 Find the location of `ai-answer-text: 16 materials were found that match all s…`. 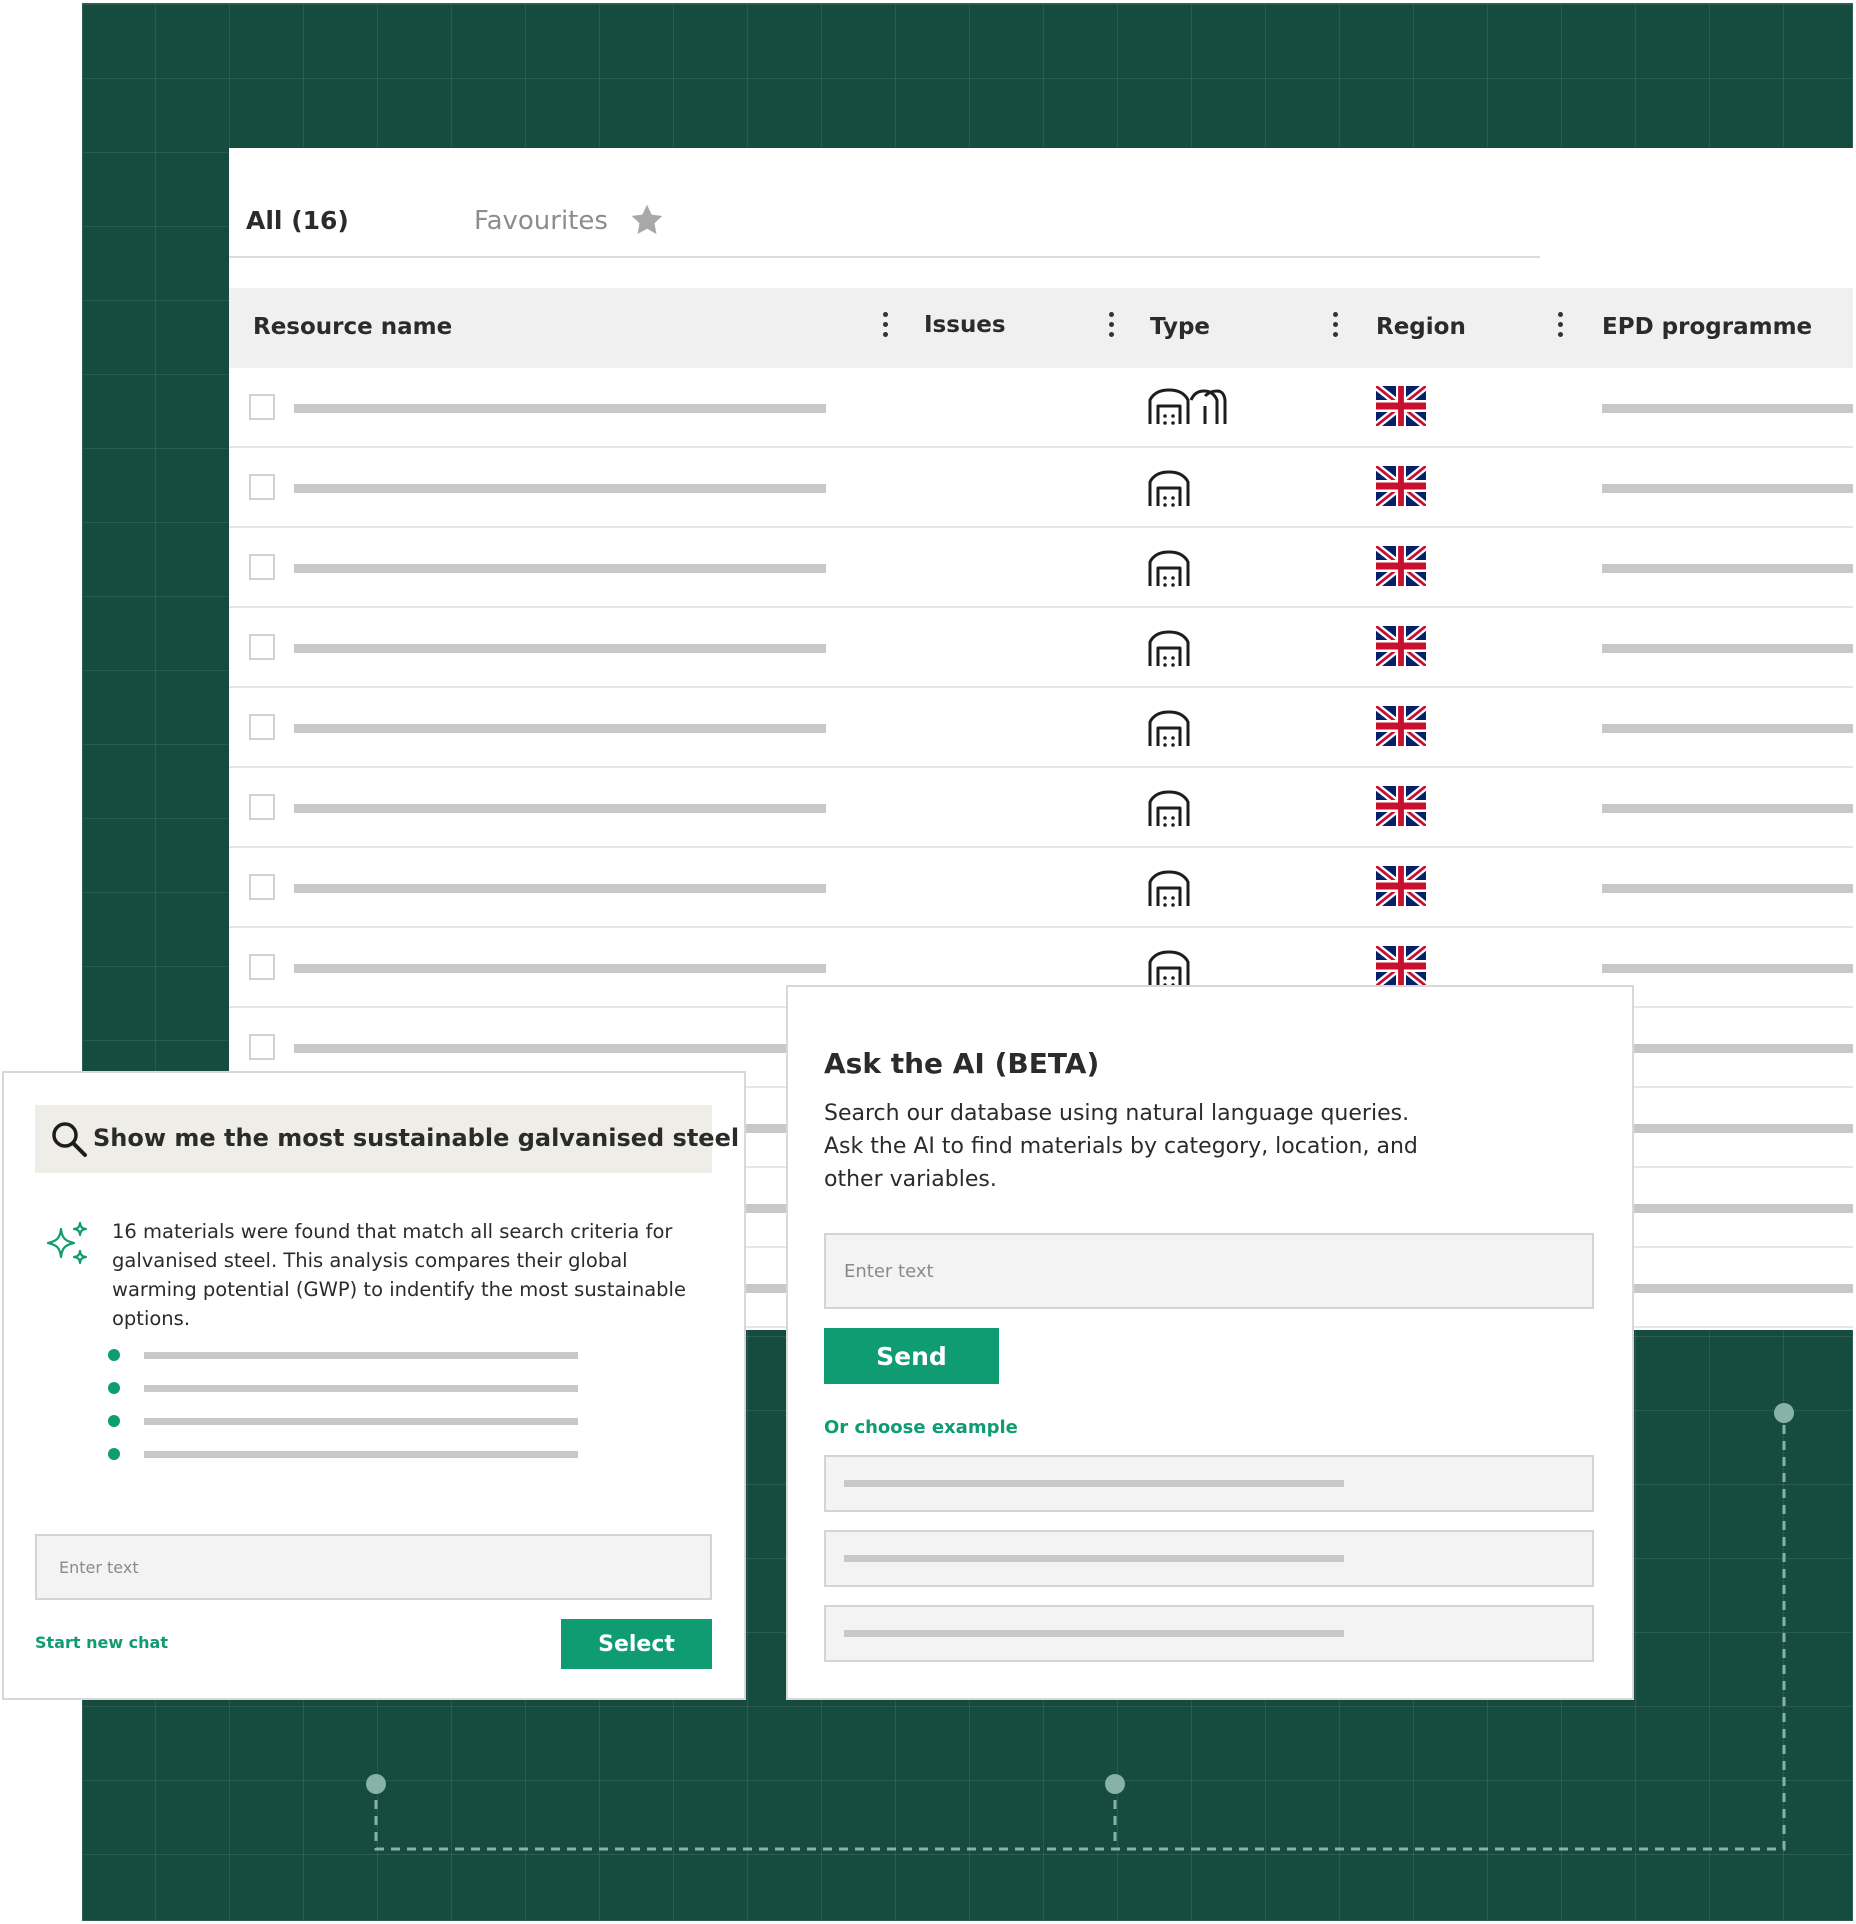

ai-answer-text: 16 materials were found that match all s… is located at coordinates (399, 1275).